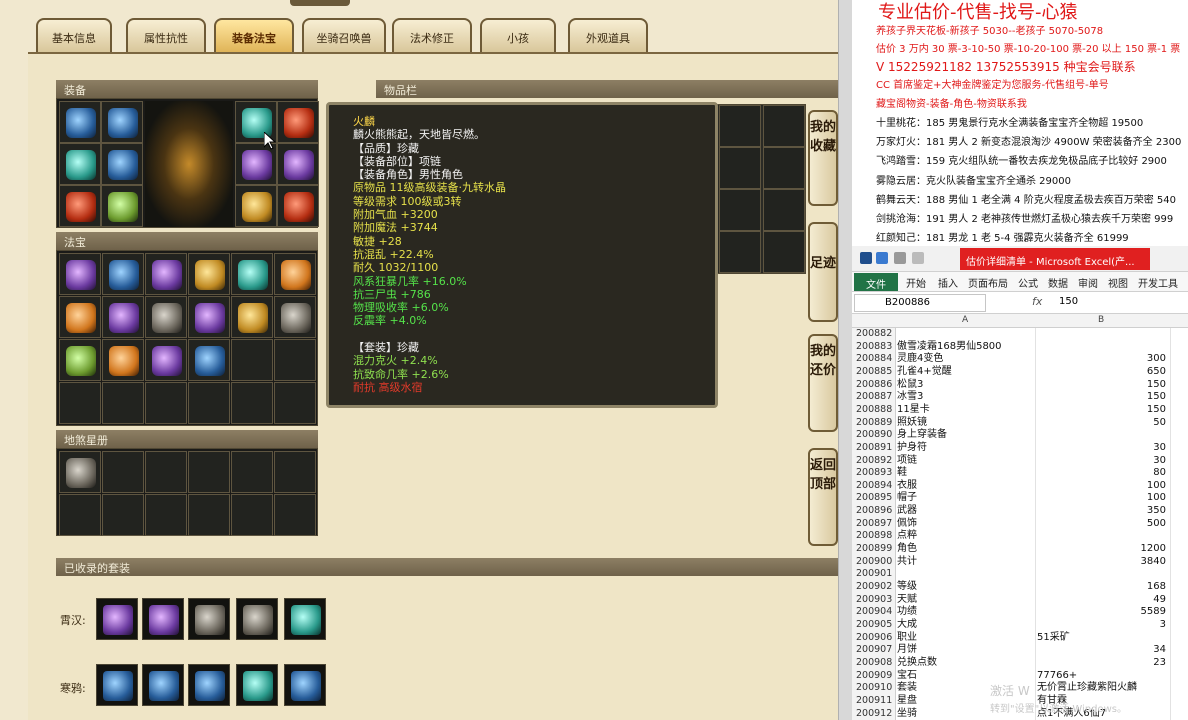  I want to click on cell-a: 共计, so click(907, 562).